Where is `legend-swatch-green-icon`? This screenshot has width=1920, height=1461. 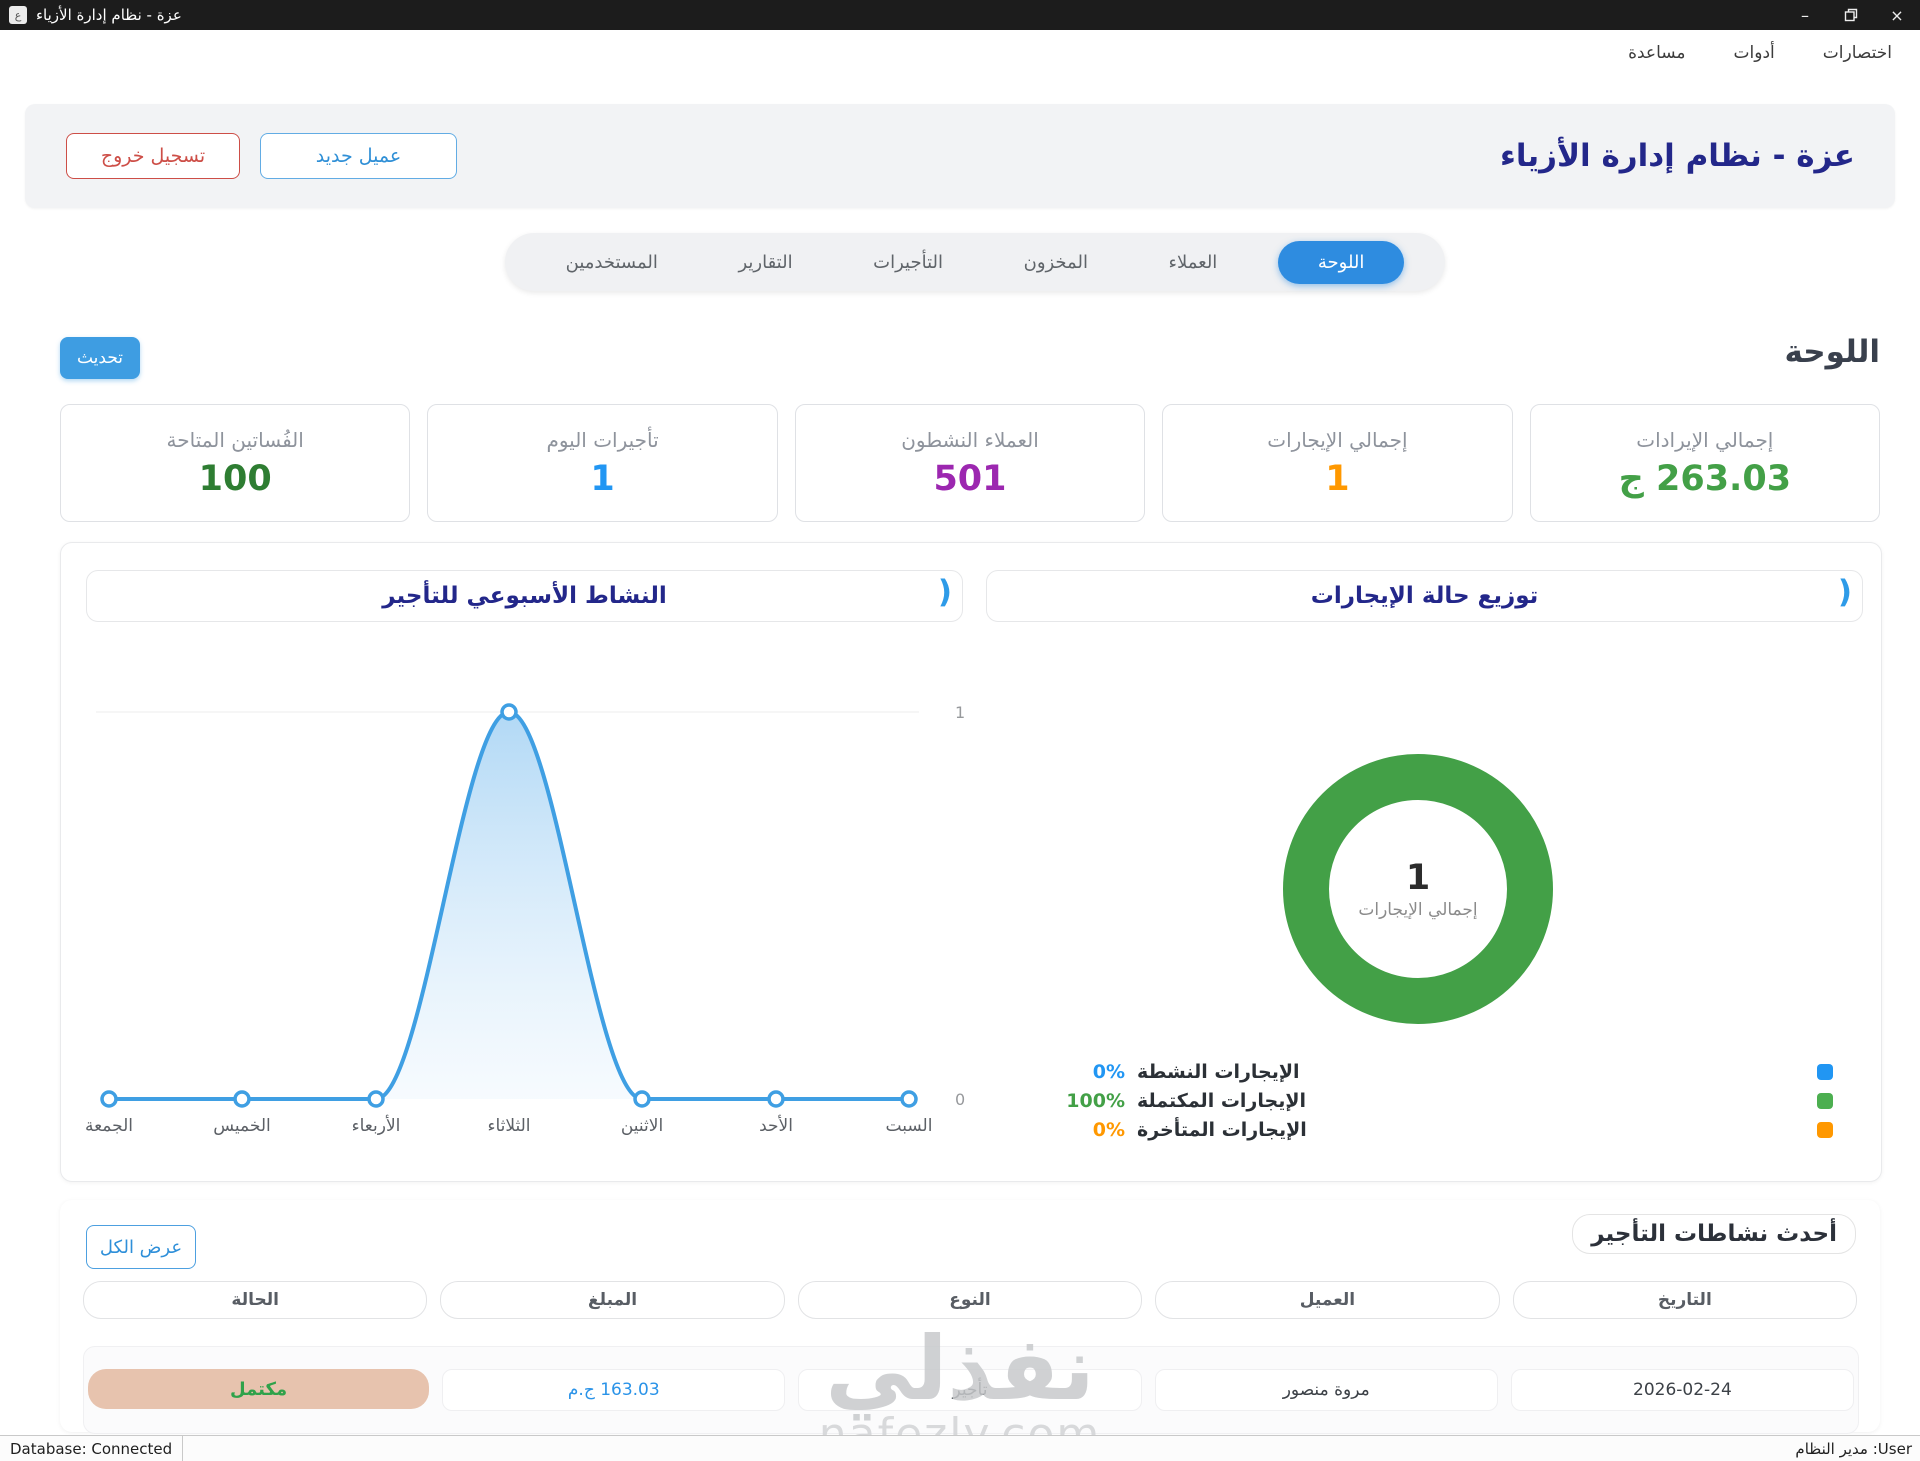
legend-swatch-green-icon is located at coordinates (1825, 1101).